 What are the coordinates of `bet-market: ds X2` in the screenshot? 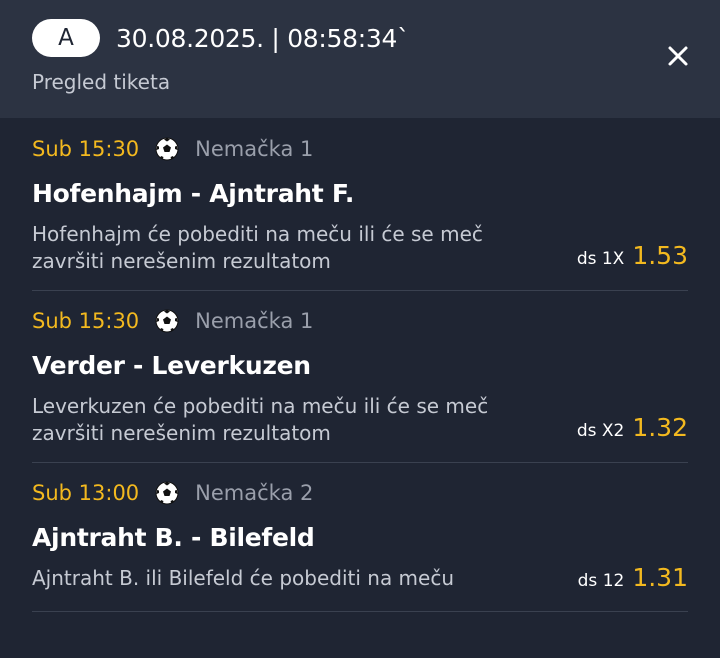 It's located at (600, 431).